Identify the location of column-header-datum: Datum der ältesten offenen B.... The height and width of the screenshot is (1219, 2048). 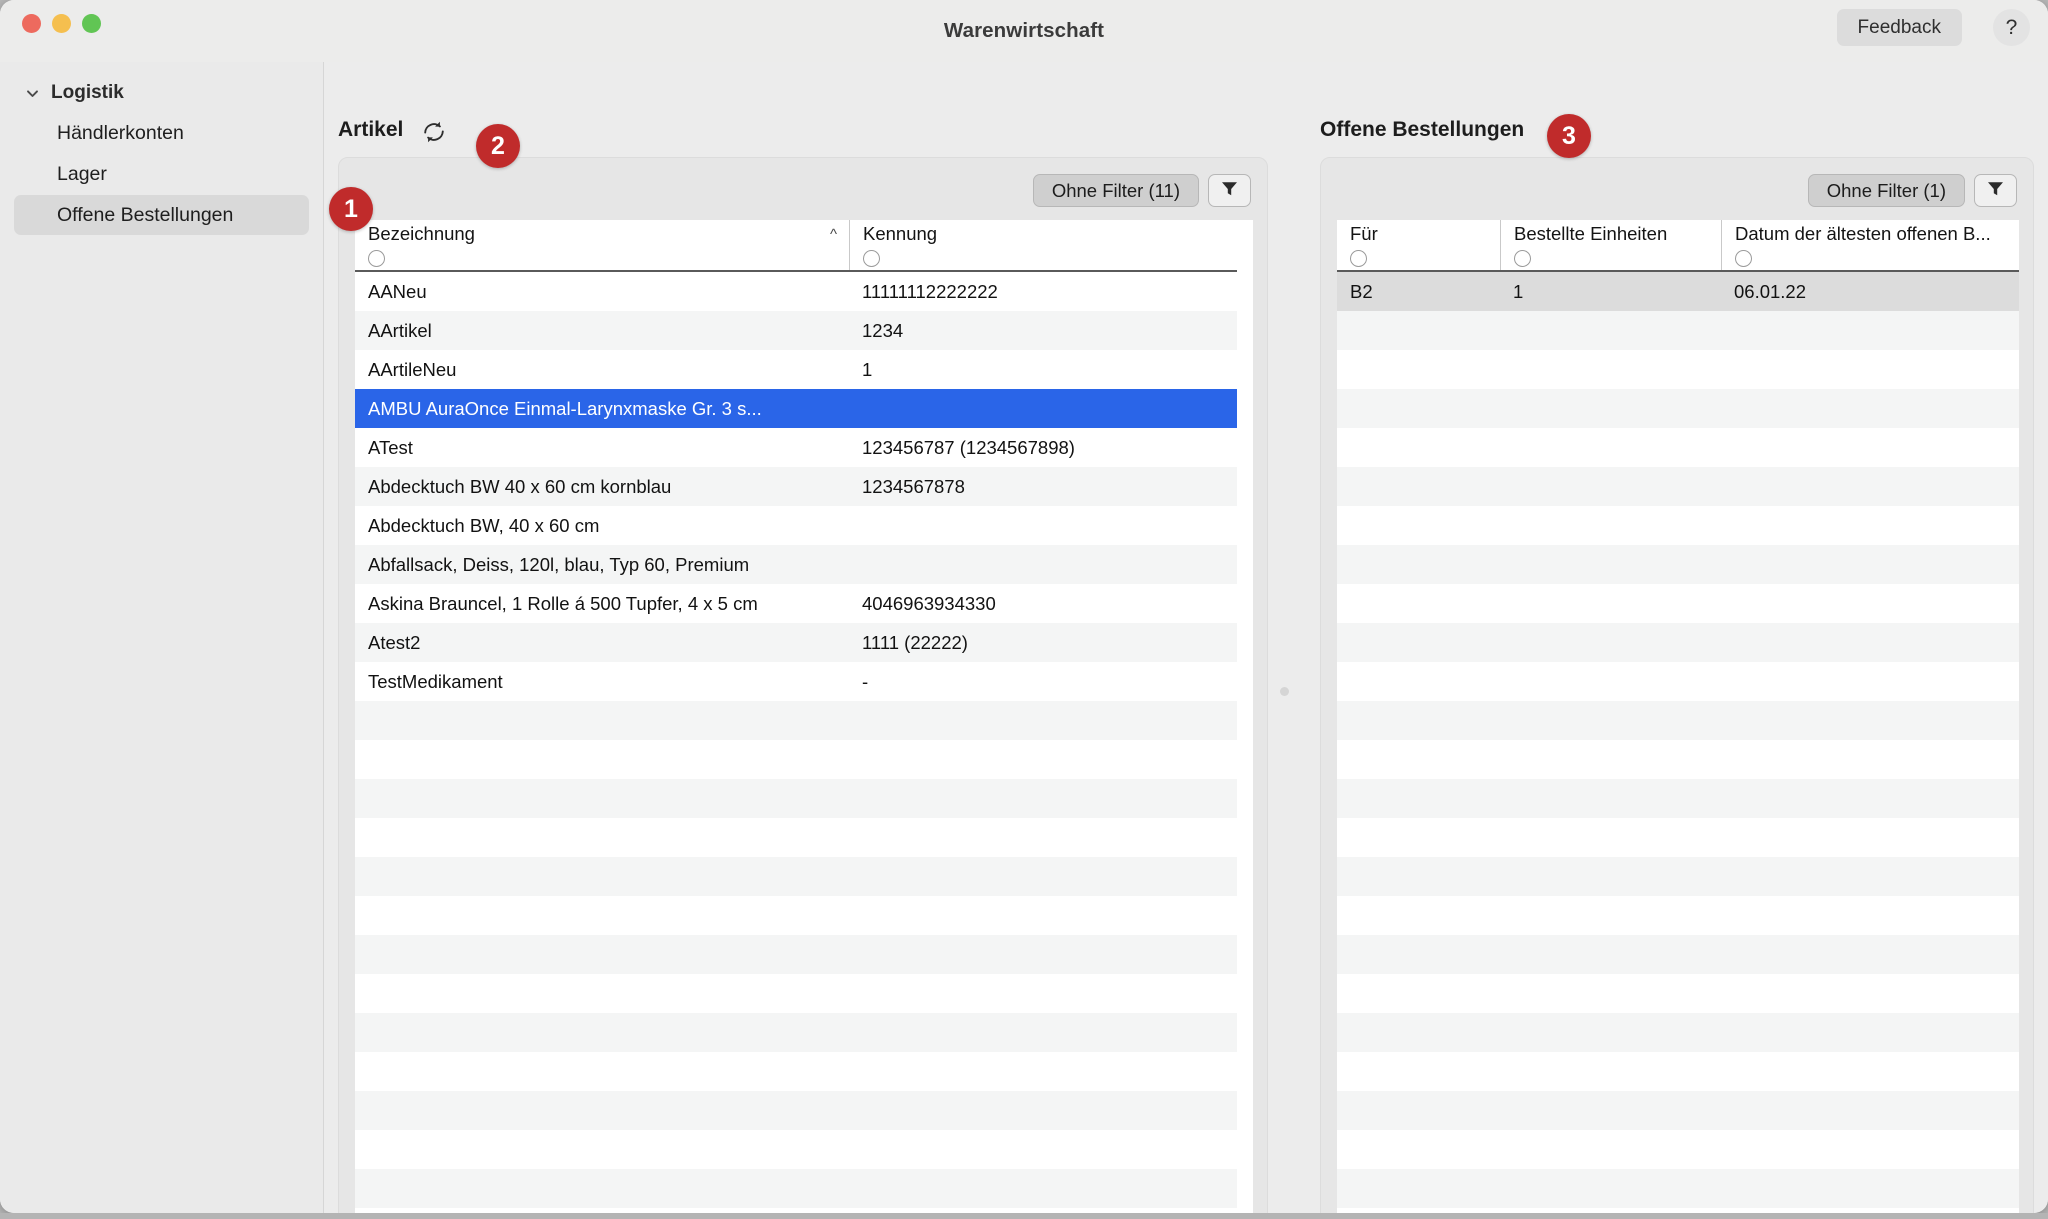
(1870, 245).